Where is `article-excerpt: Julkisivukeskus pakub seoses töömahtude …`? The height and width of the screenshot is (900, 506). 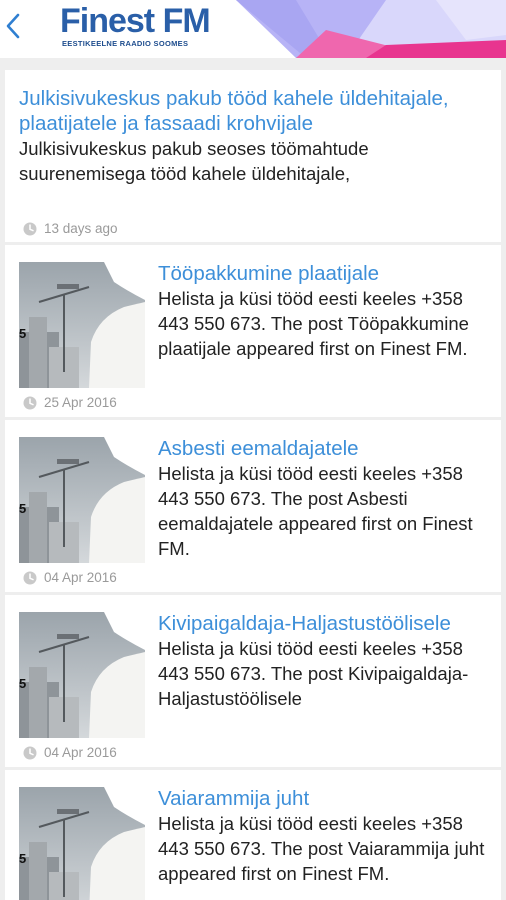 article-excerpt: Julkisivukeskus pakub seoses töömahtude … is located at coordinates (194, 161).